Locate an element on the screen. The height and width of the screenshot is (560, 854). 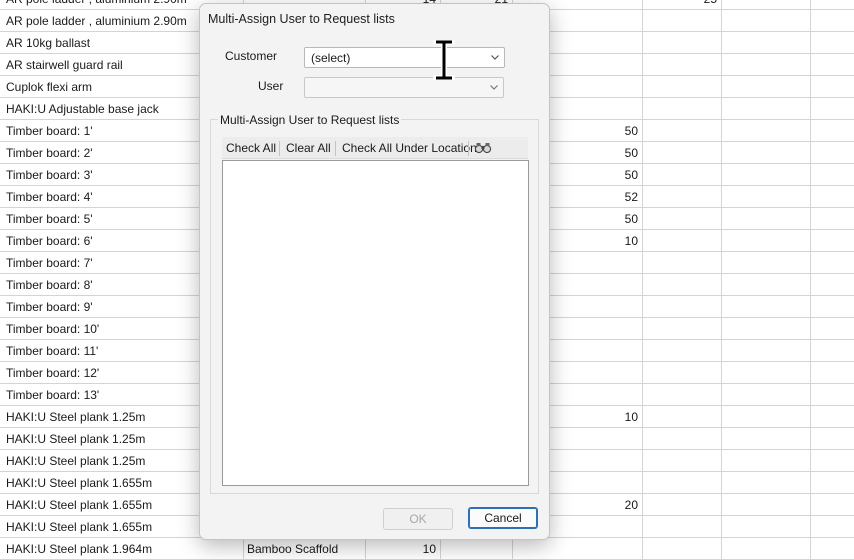
dialog-title: Multi-Assign User to Request lists is located at coordinates (301, 19).